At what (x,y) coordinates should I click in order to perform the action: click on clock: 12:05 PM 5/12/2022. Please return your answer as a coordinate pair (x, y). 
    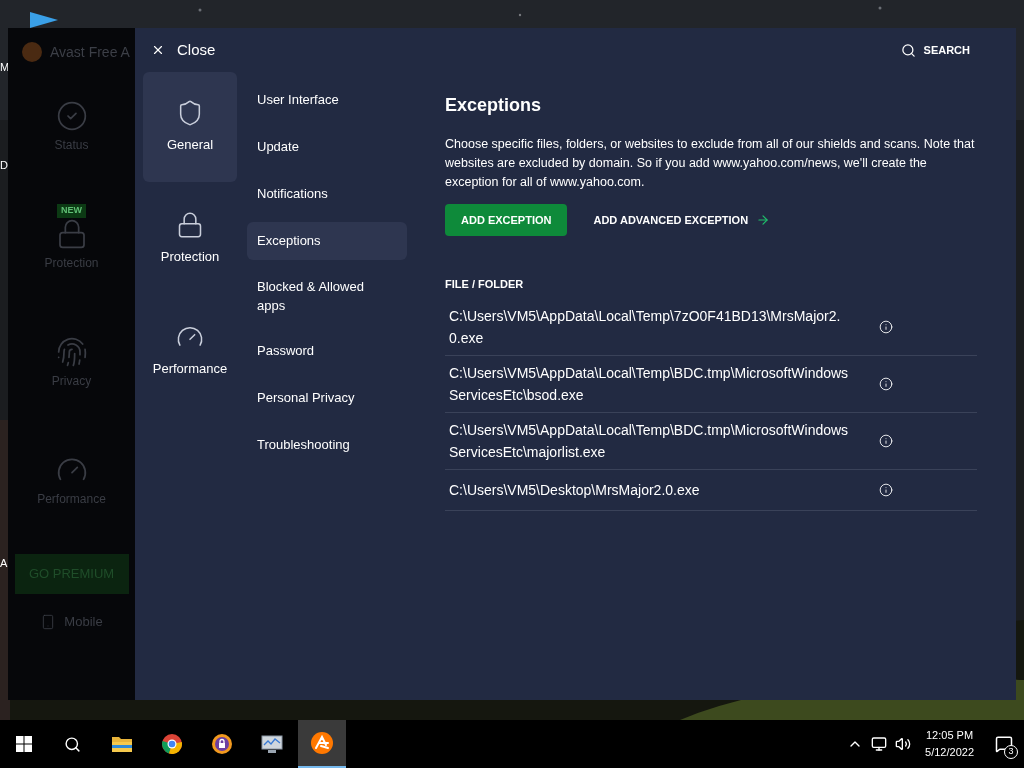
    Looking at the image, I should click on (949, 744).